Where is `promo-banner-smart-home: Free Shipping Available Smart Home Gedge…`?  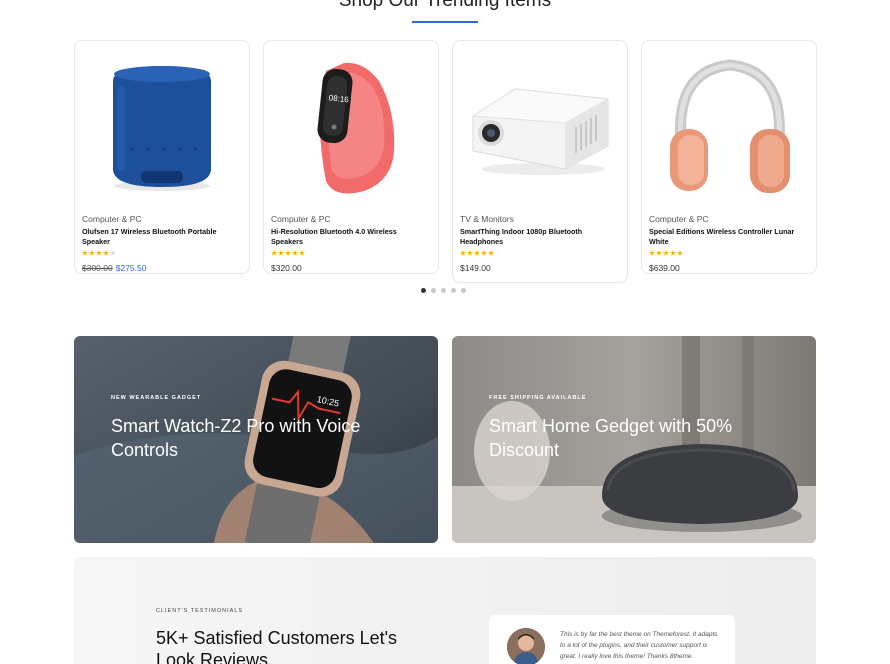
promo-banner-smart-home: Free Shipping Available Smart Home Gedge… is located at coordinates (634, 439).